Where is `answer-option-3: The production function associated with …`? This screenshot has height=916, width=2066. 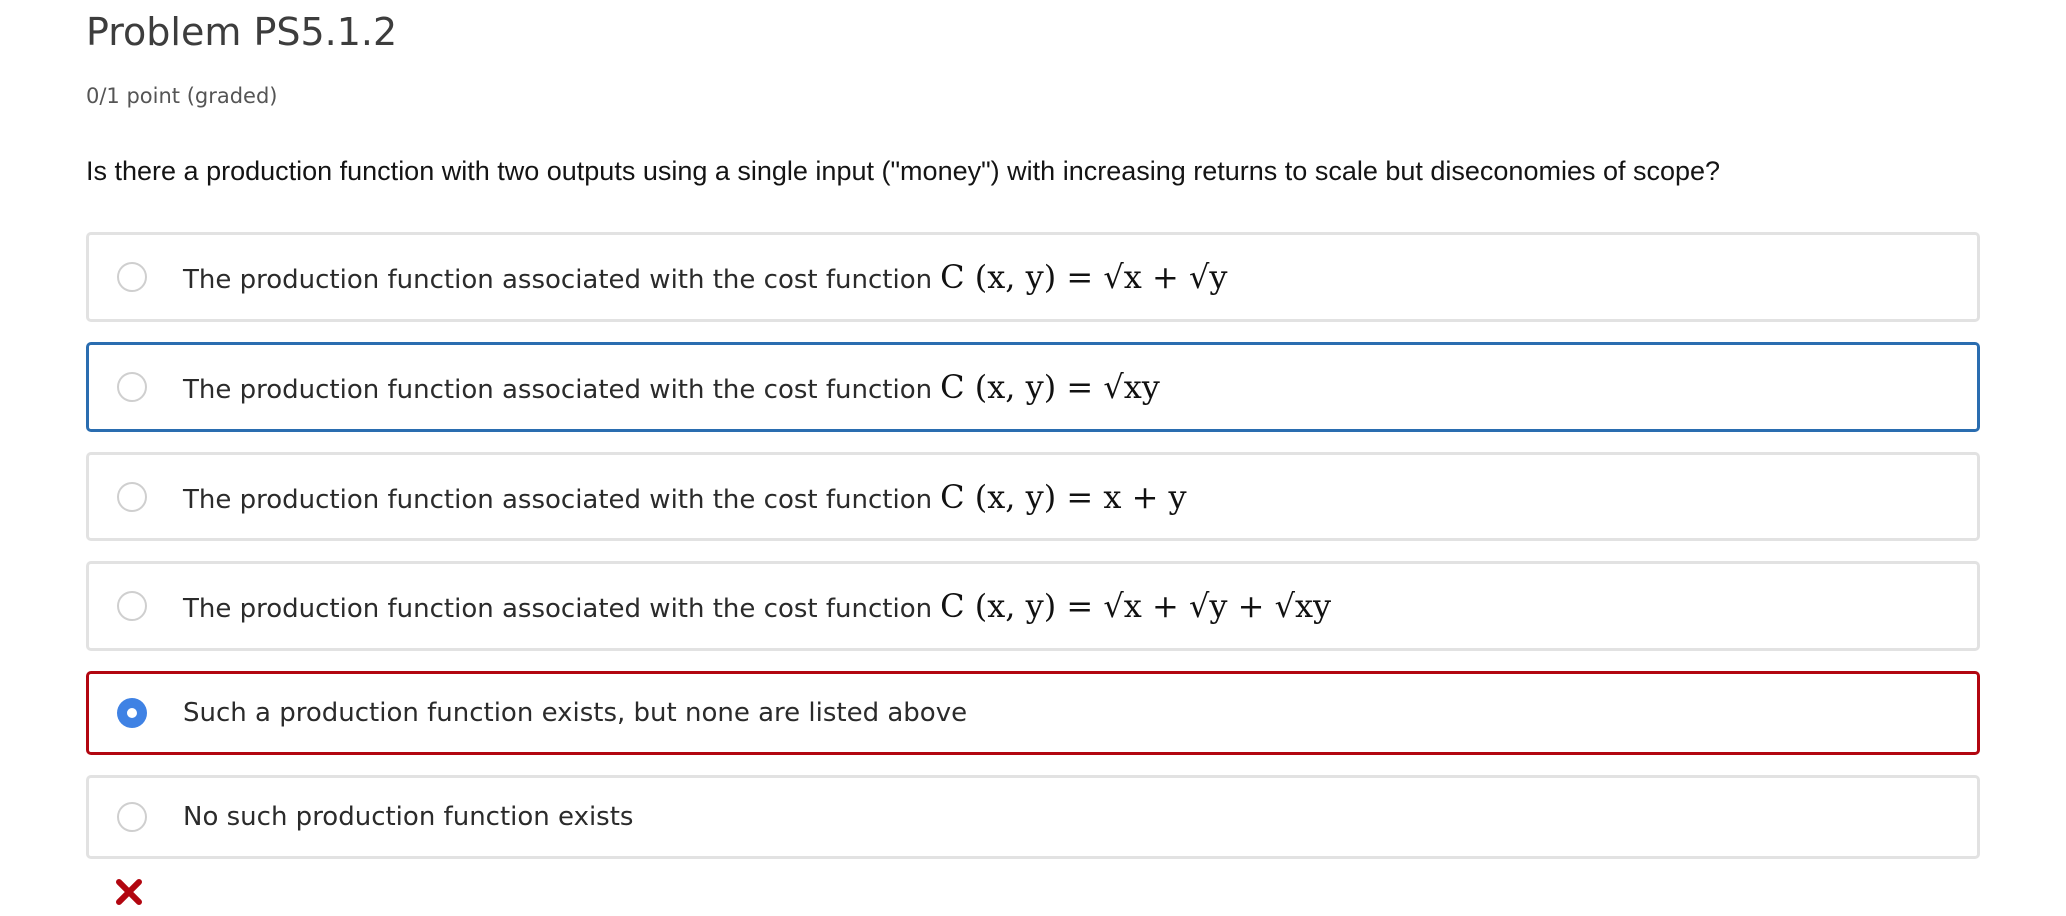
answer-option-3: The production function associated with … is located at coordinates (1033, 496).